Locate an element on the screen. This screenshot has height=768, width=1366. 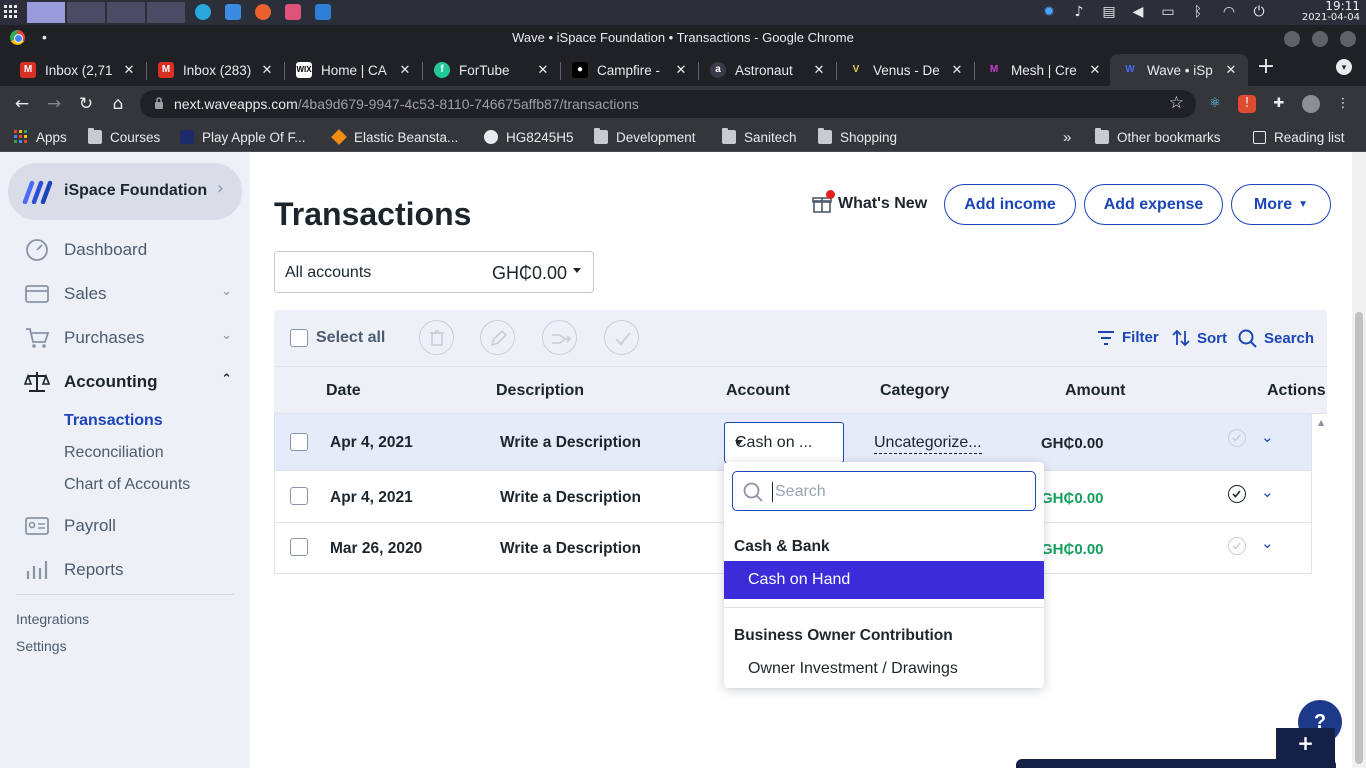
bookmark-courses: Courses is located at coordinates (124, 137).